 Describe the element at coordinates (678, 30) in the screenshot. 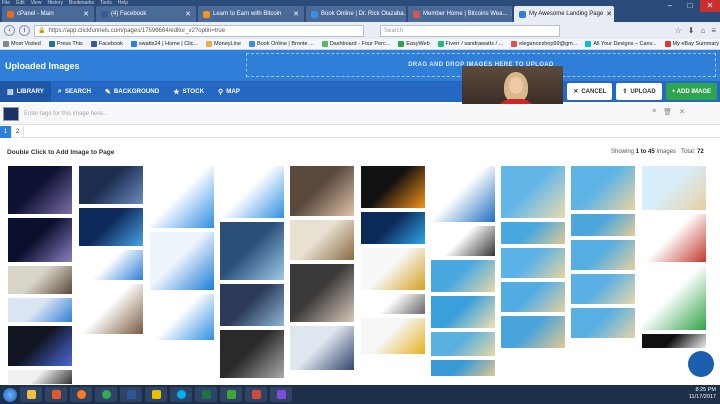

I see `bookmark-star-icon: ☆` at that location.